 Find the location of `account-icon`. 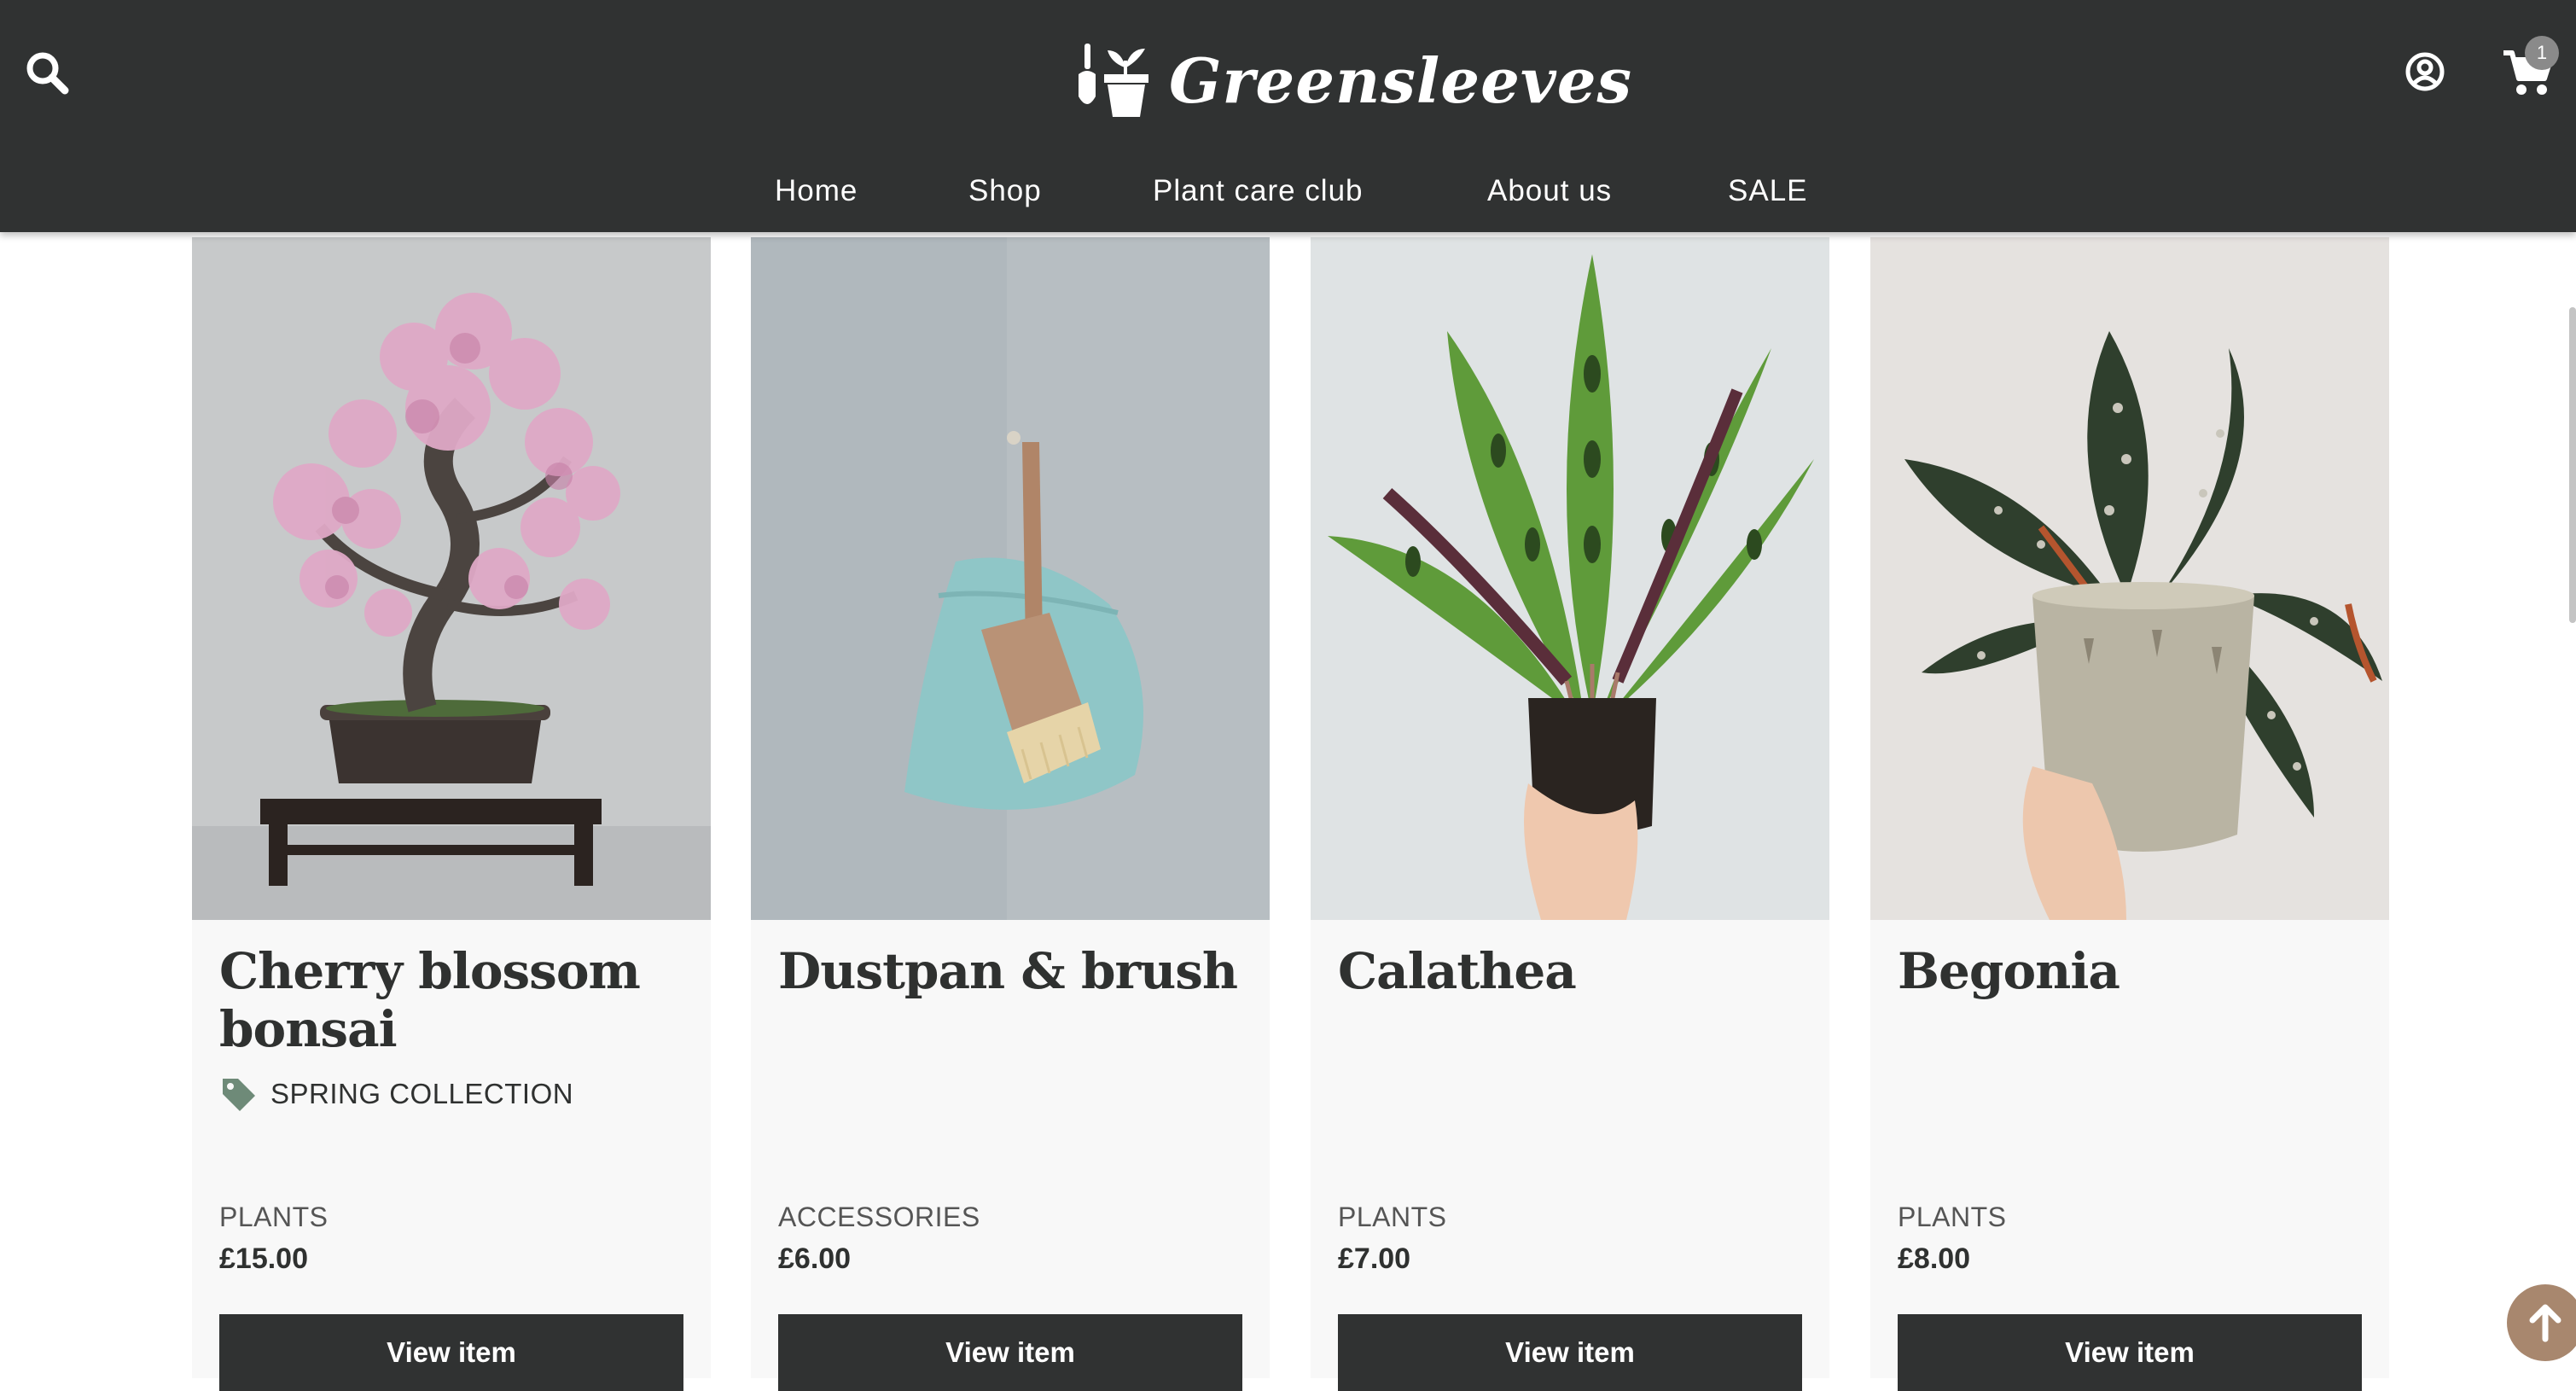

account-icon is located at coordinates (2424, 71).